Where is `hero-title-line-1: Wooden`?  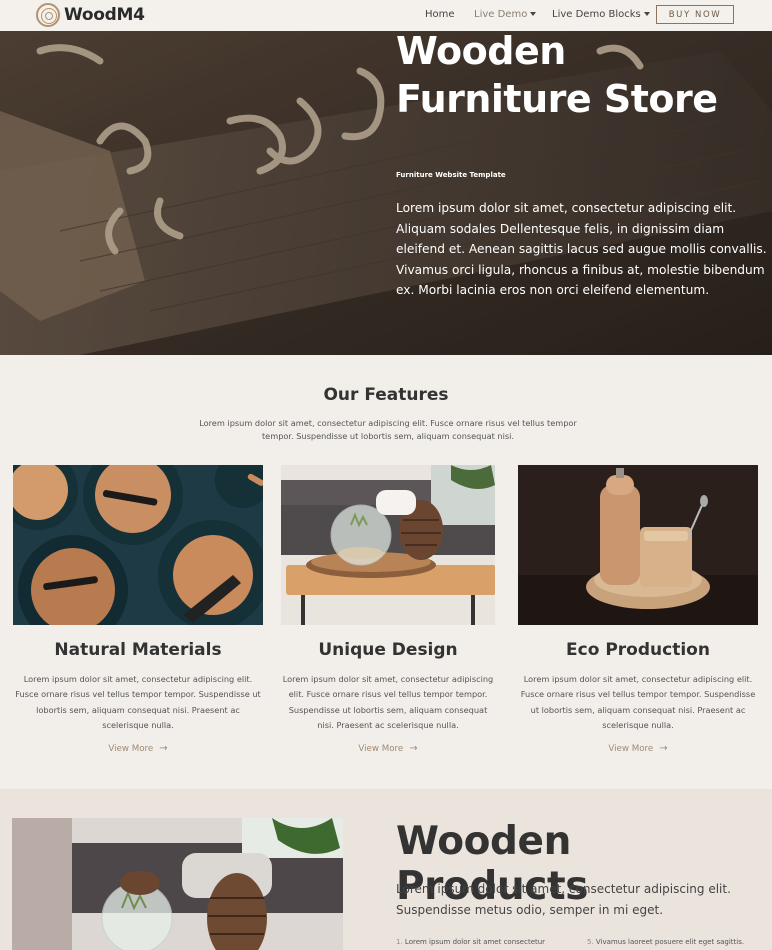
hero-title-line-1: Wooden is located at coordinates (481, 52).